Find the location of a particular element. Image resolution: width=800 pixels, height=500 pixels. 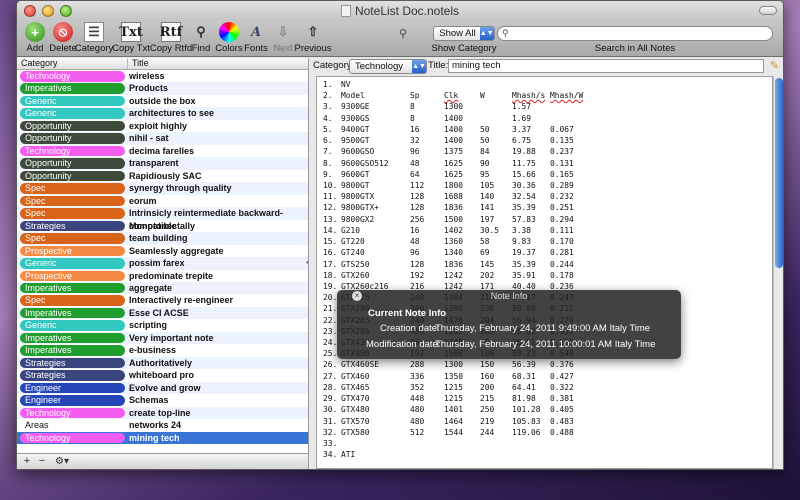

note-title: wireless is located at coordinates (147, 76).